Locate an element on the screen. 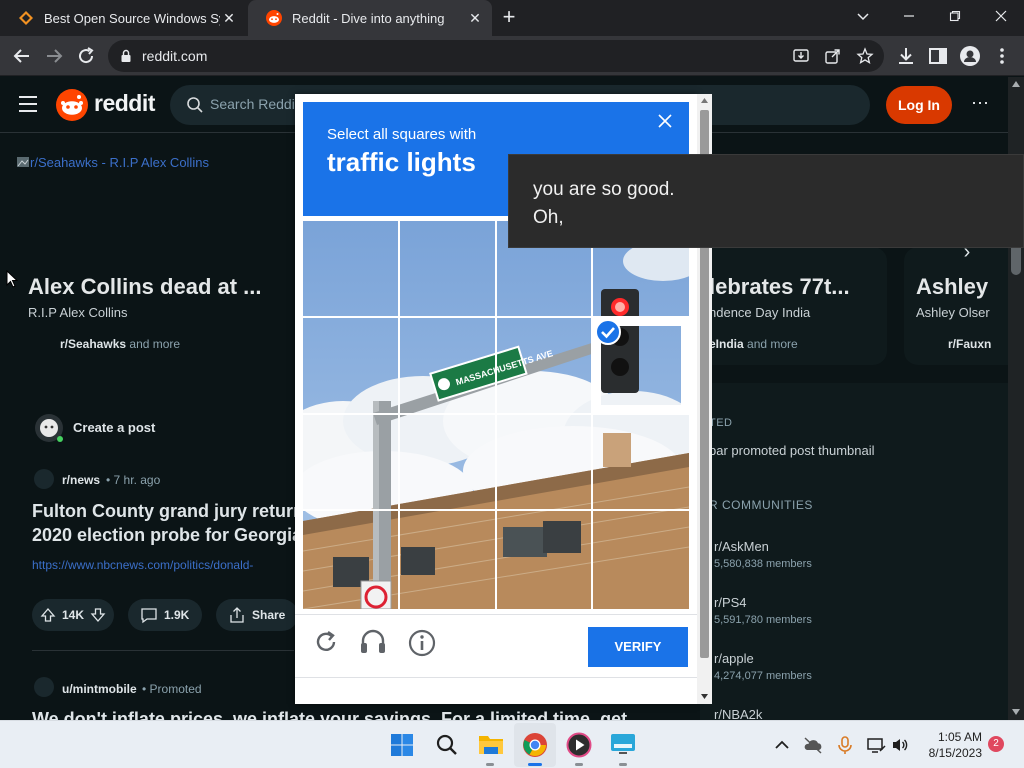 Image resolution: width=1024 pixels, height=768 pixels. upvote-icon is located at coordinates (48, 615).